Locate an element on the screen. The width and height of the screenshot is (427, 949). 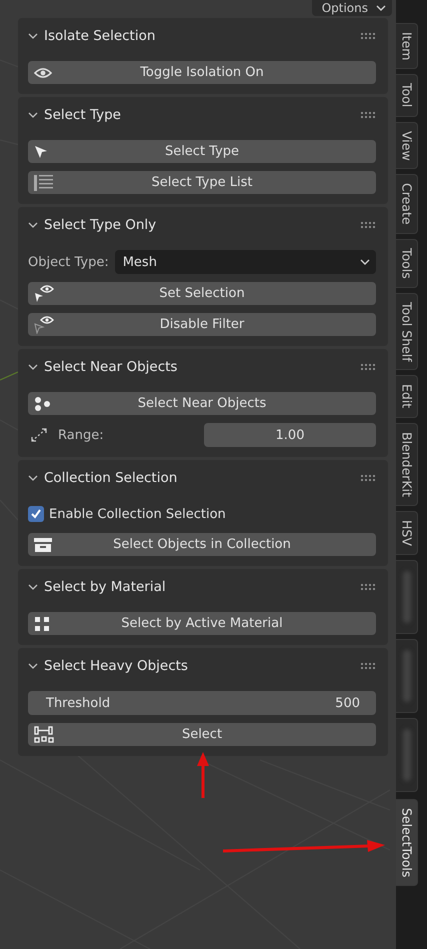
panel-title: Select Heavy Objects is located at coordinates (199, 666).